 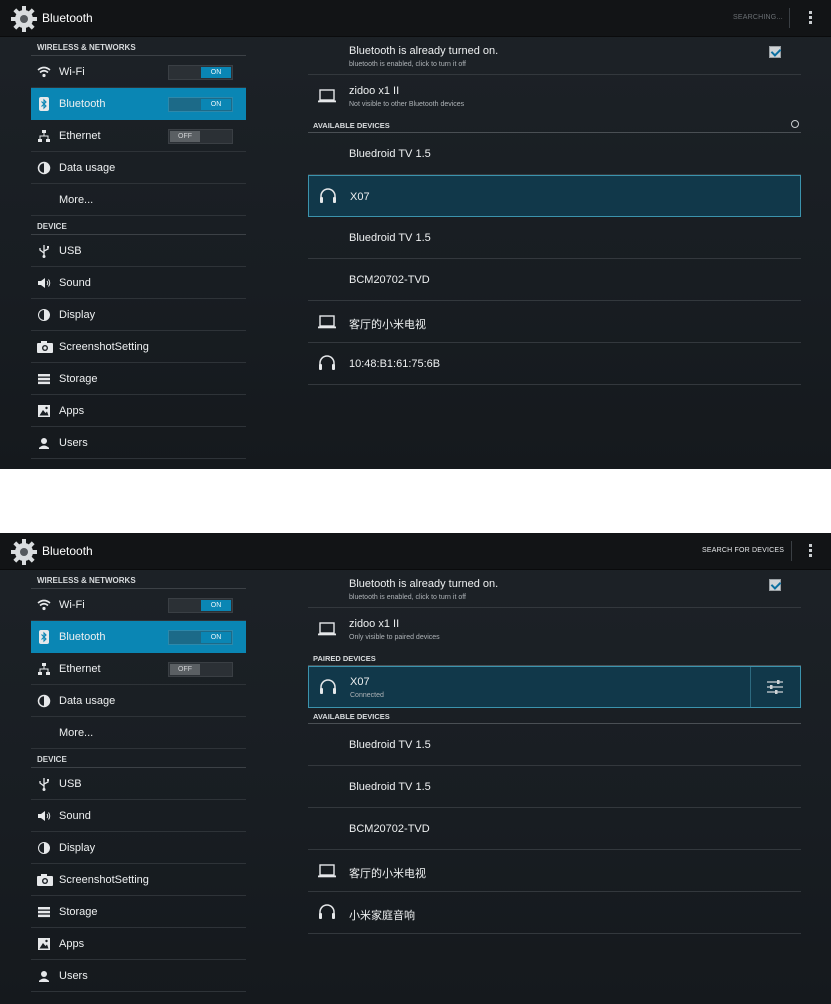 What do you see at coordinates (387, 874) in the screenshot?
I see `device-item-name: 客厅的小米电视` at bounding box center [387, 874].